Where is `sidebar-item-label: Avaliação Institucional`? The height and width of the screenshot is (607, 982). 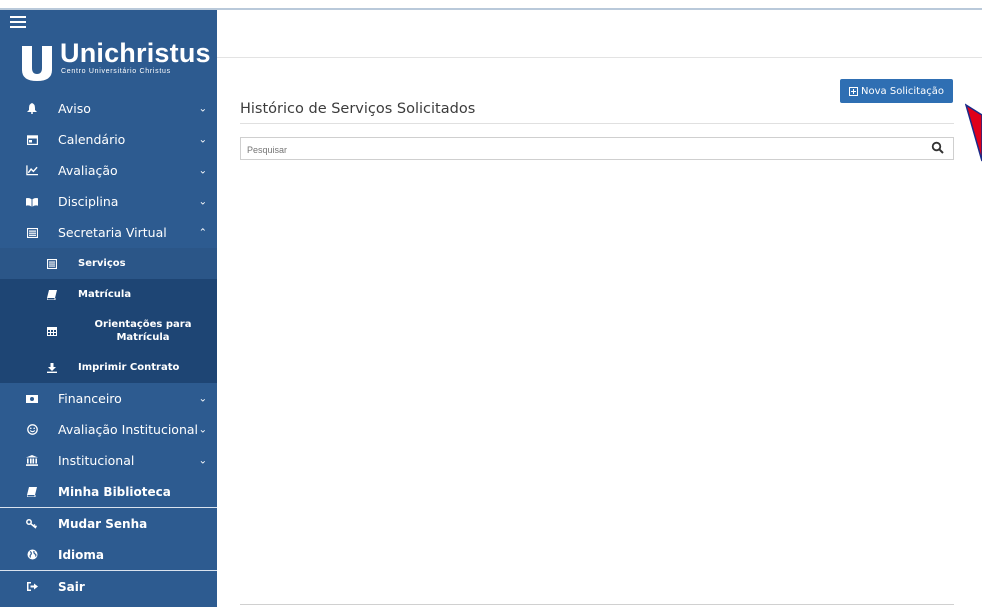
sidebar-item-label: Avaliação Institucional is located at coordinates (128, 429).